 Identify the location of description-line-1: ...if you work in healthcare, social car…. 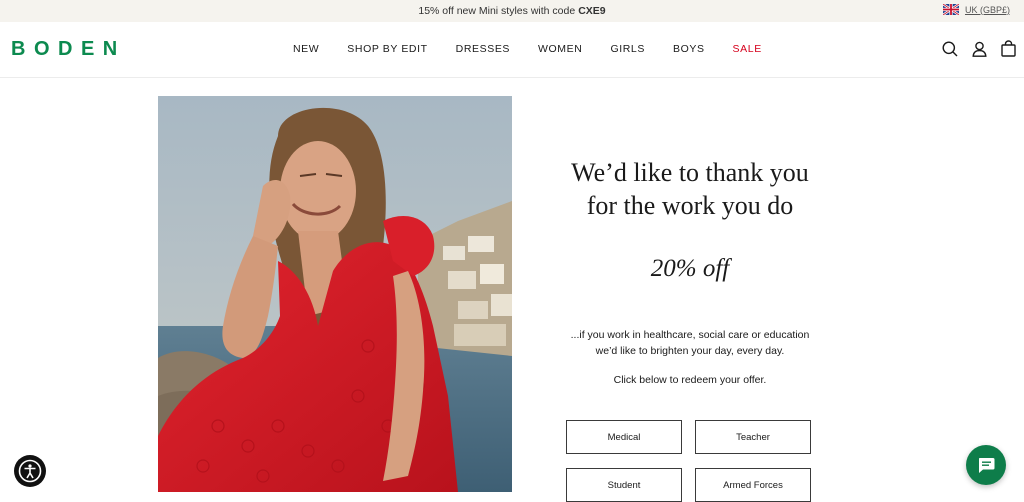
(690, 335).